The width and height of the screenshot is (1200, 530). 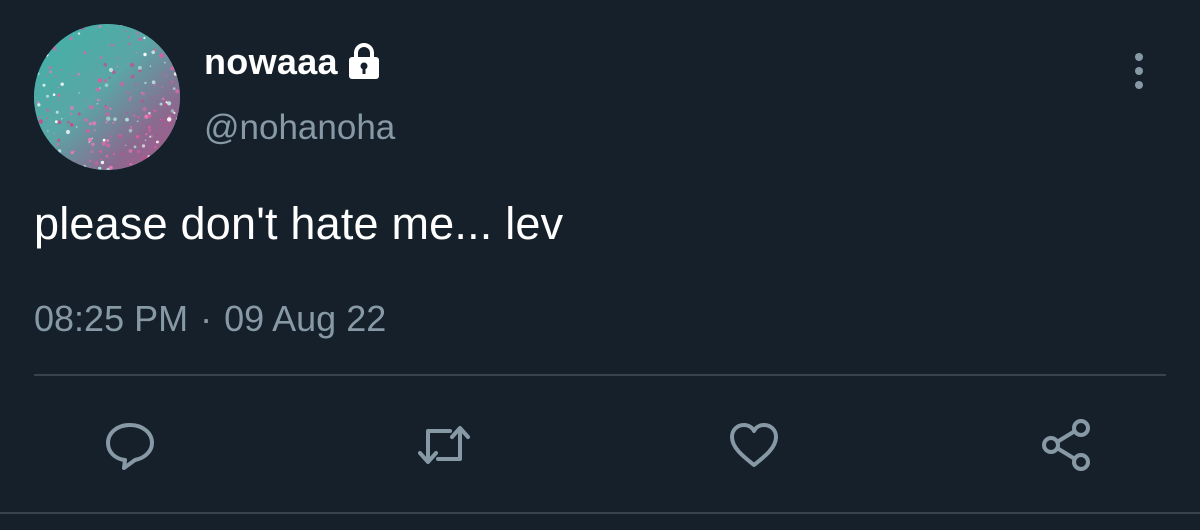 What do you see at coordinates (600, 445) in the screenshot?
I see `action-bar` at bounding box center [600, 445].